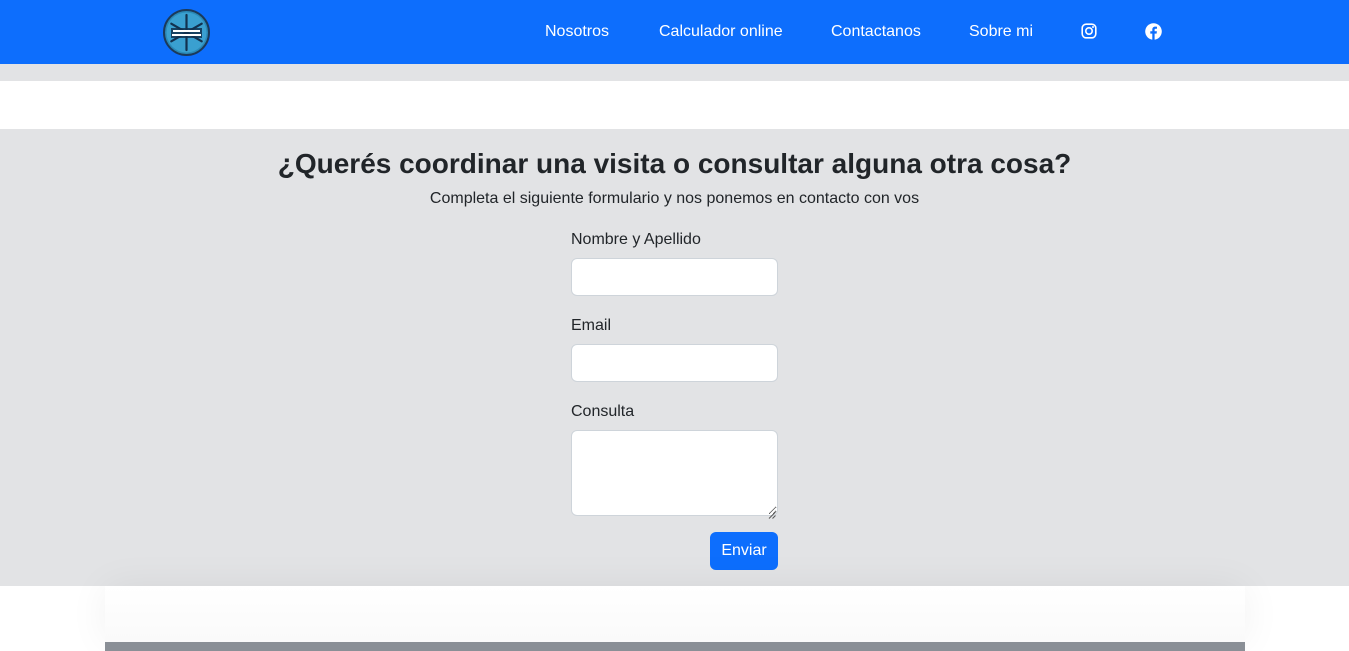 This screenshot has width=1349, height=651. I want to click on facebook-icon, so click(1153, 31).